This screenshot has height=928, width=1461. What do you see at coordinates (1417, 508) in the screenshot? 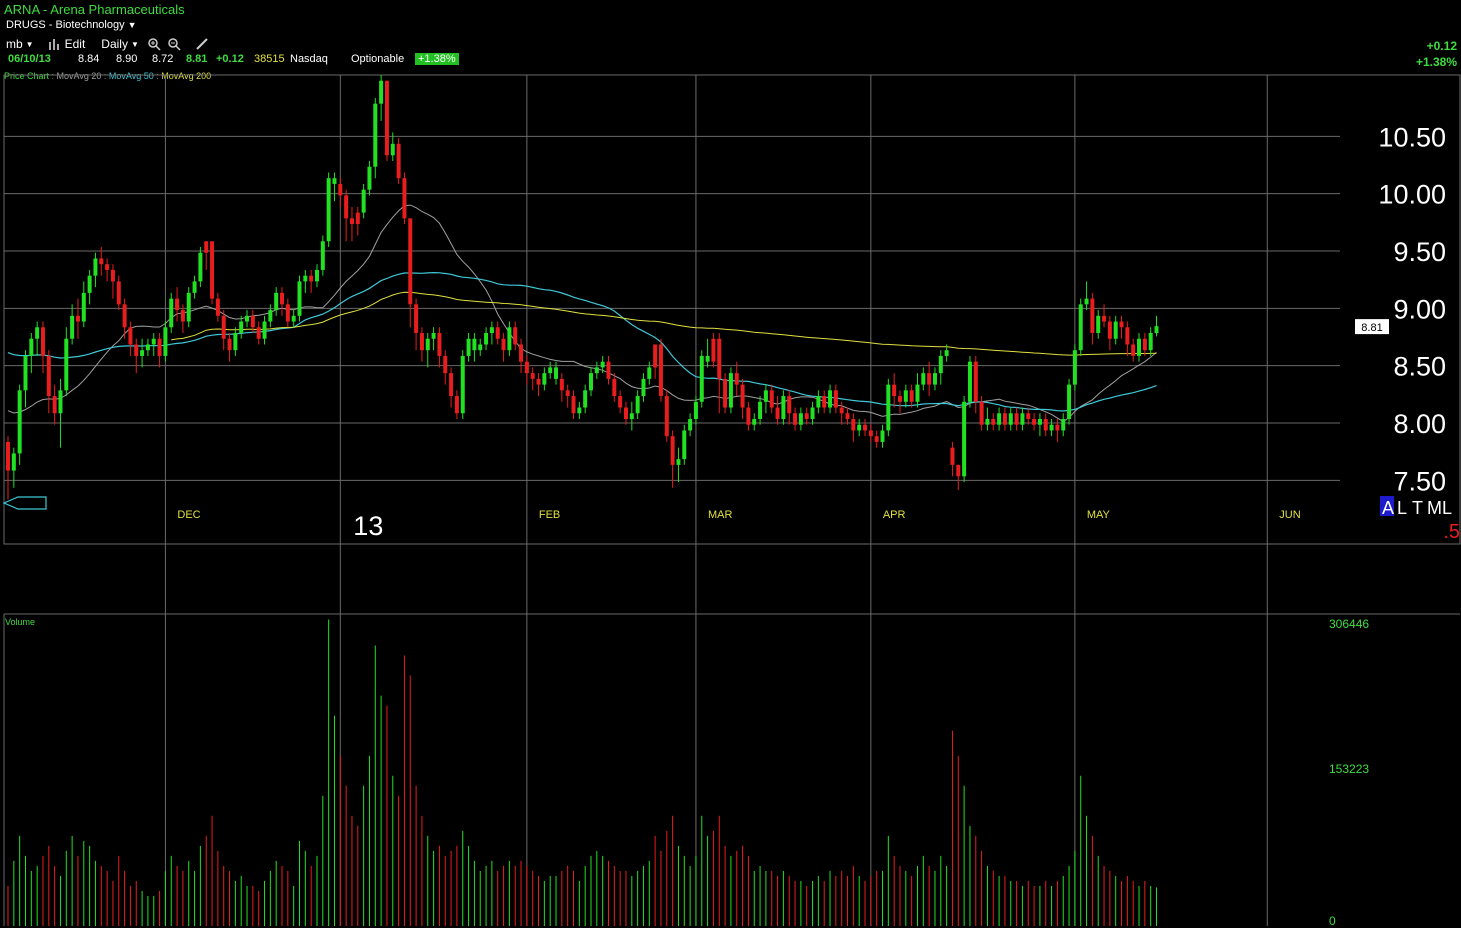
I see `period-button: T` at bounding box center [1417, 508].